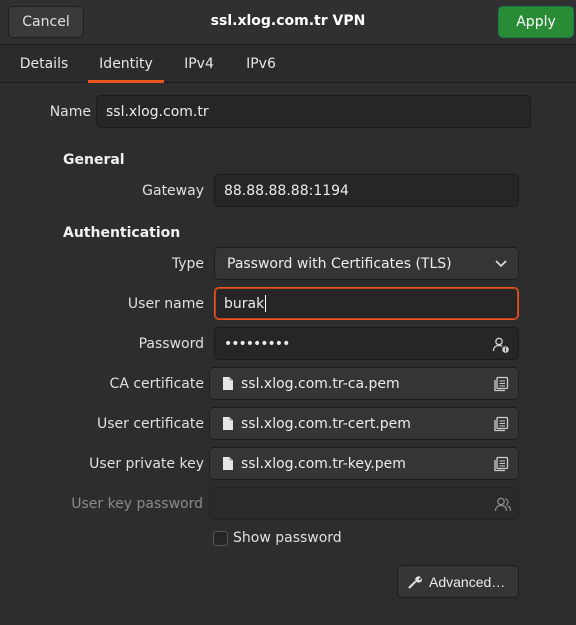  What do you see at coordinates (244, 303) in the screenshot?
I see `username-value: burak` at bounding box center [244, 303].